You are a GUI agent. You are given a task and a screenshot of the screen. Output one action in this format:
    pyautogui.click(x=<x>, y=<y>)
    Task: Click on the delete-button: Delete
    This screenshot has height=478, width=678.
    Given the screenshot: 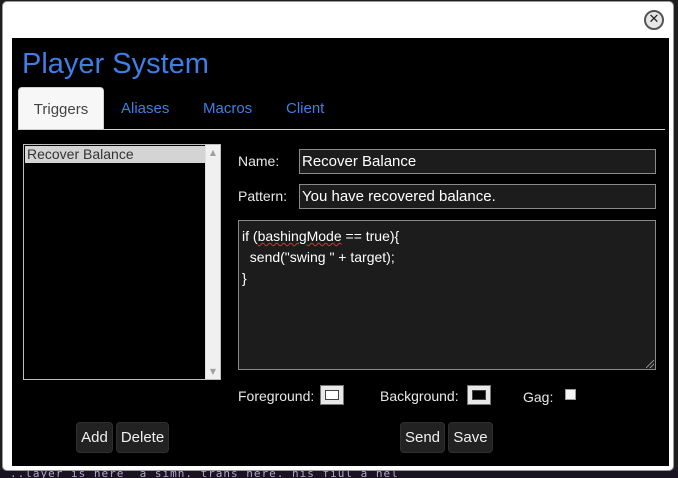 What is the action you would take?
    pyautogui.click(x=142, y=437)
    